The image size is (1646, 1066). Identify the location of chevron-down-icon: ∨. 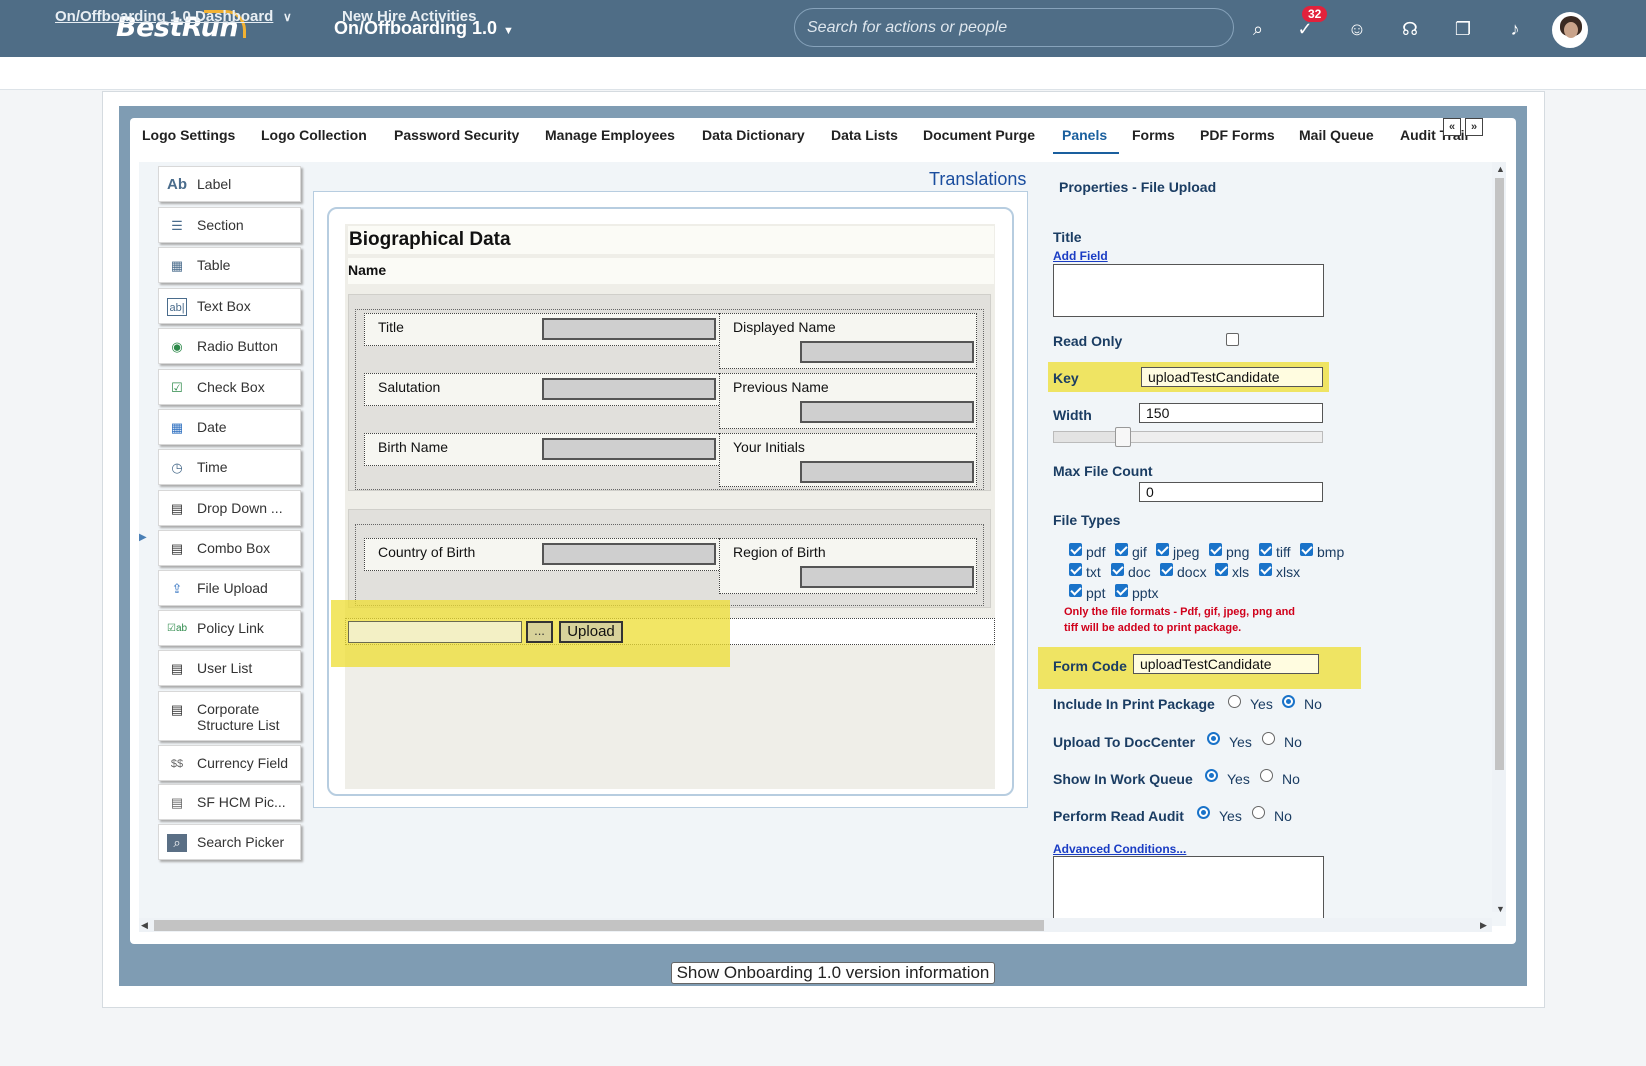
(287, 17).